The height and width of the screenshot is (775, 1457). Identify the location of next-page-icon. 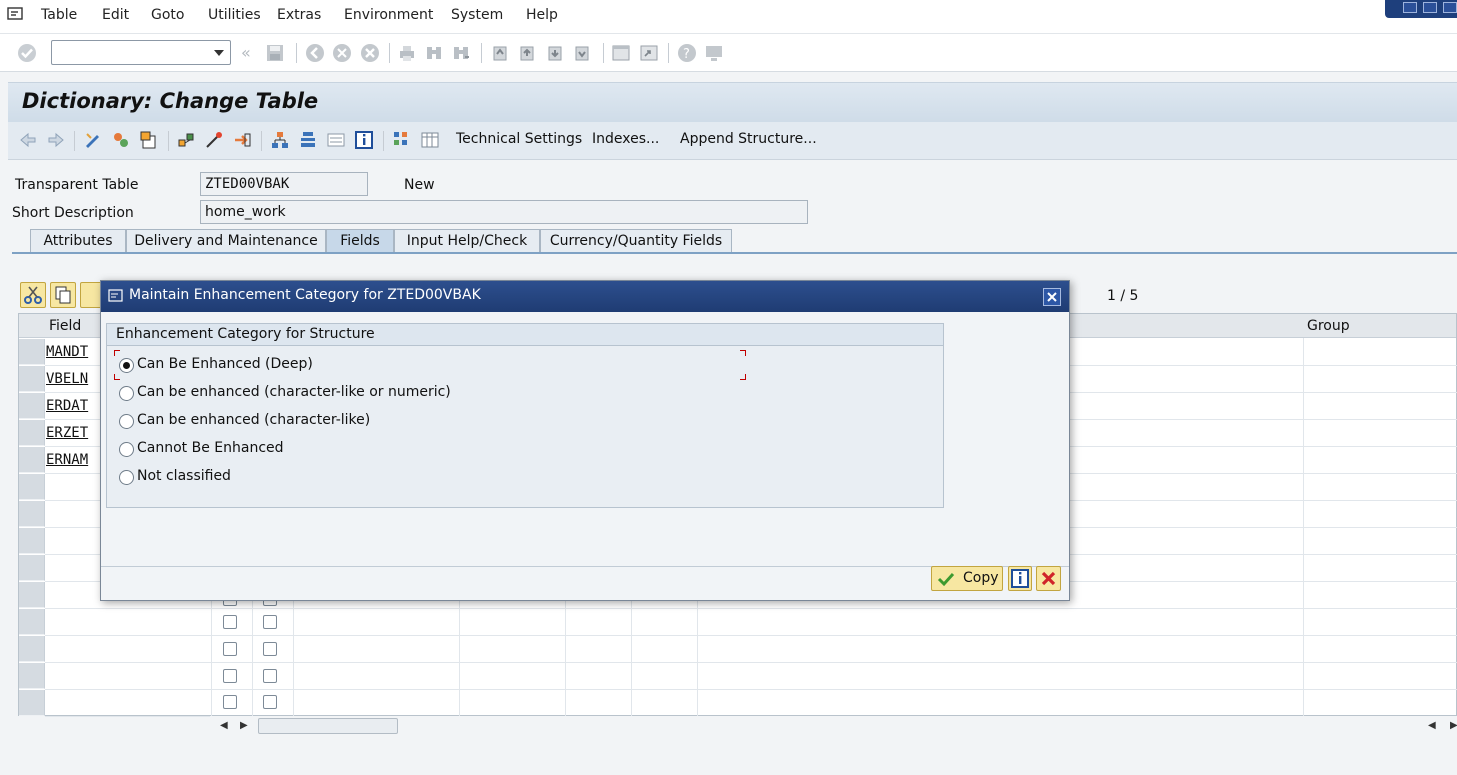
(555, 53).